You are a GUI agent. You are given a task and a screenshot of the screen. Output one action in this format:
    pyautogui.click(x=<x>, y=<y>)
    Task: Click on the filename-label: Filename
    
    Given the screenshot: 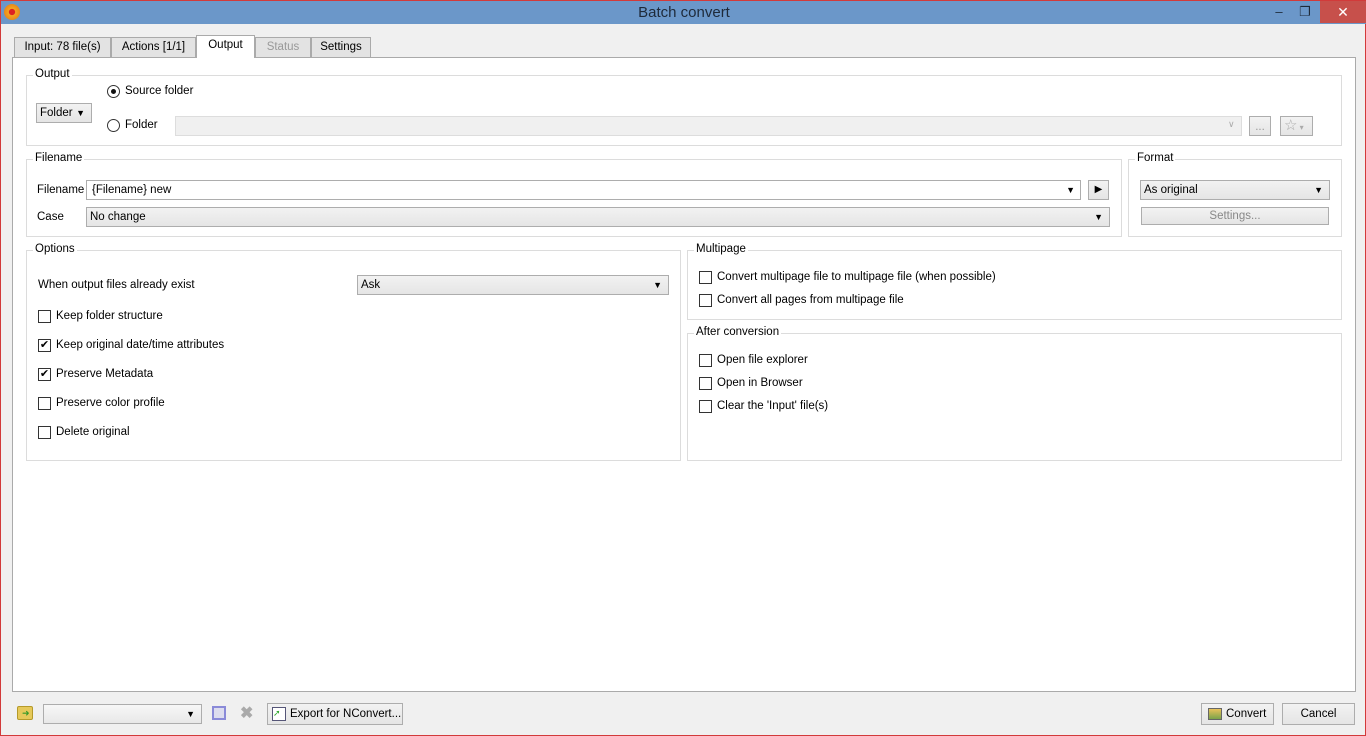 What is the action you would take?
    pyautogui.click(x=61, y=190)
    